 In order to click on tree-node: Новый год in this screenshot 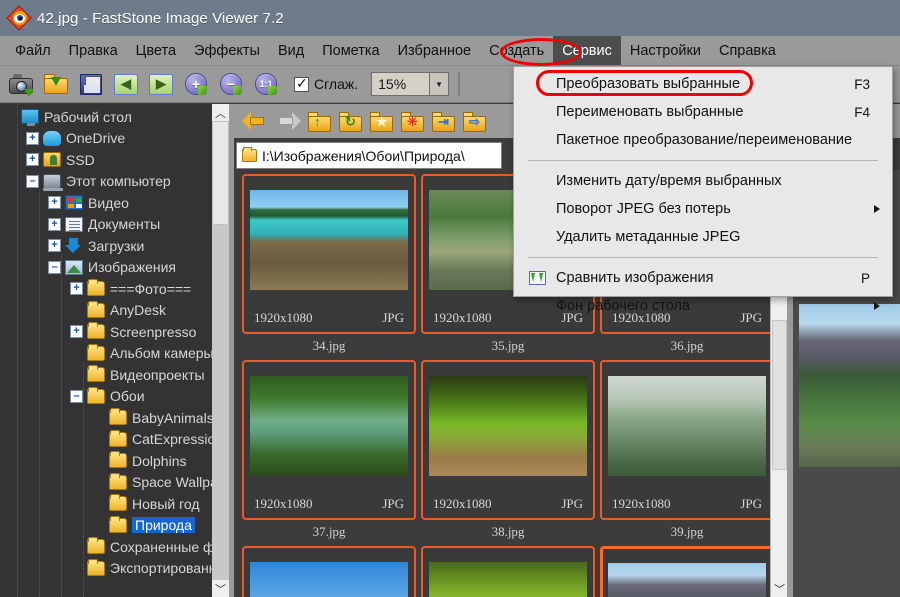, I will do `click(108, 504)`.